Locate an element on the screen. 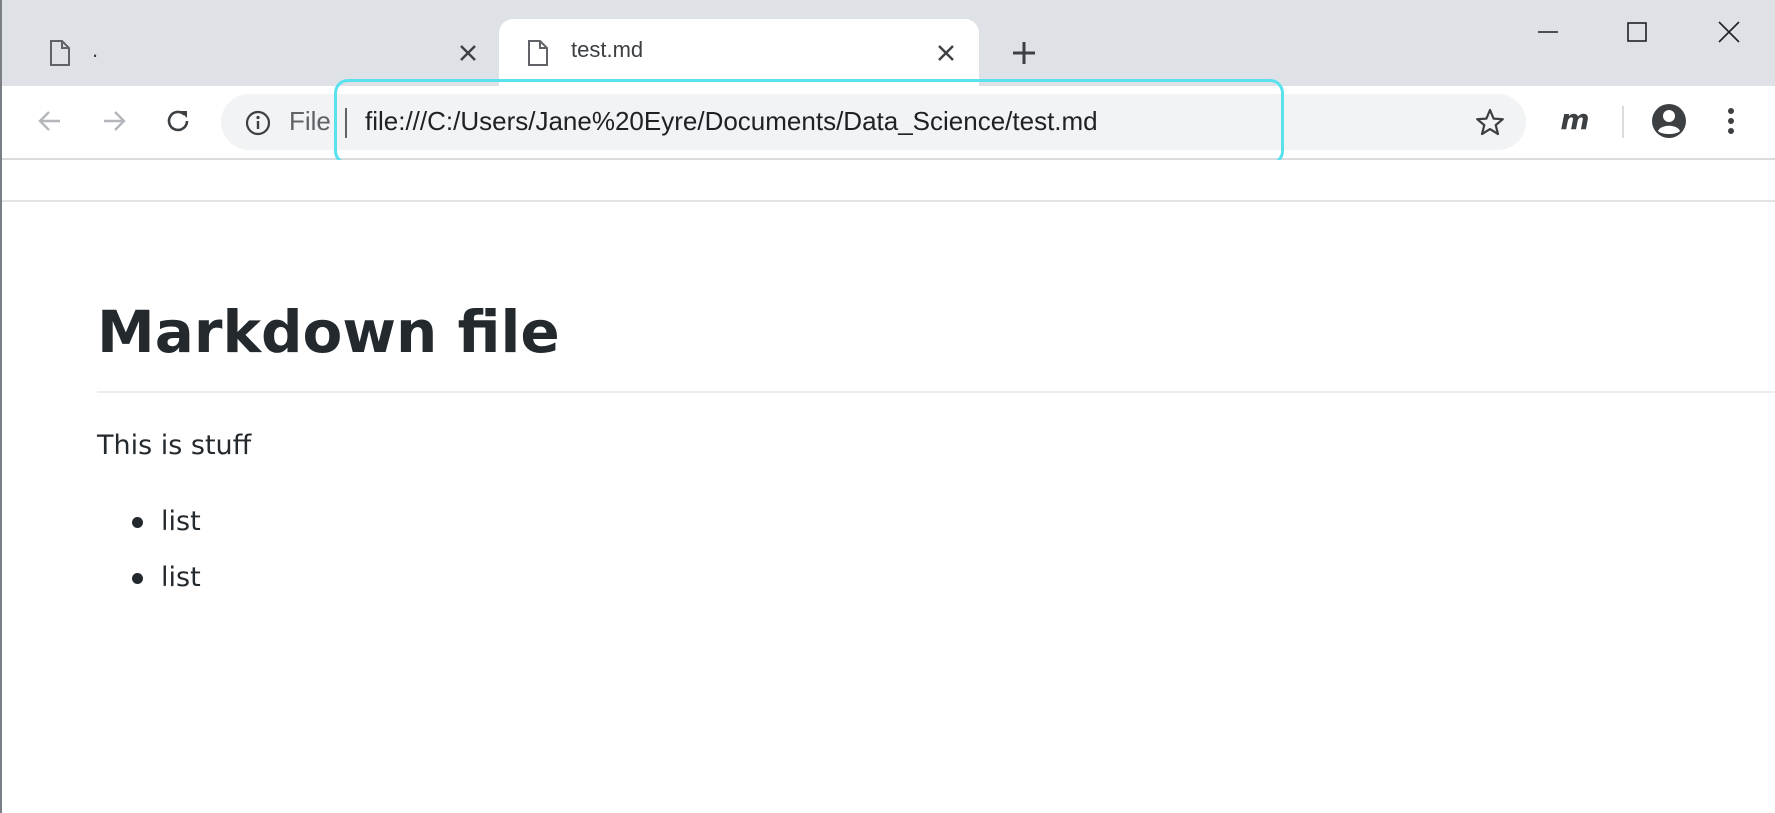 Image resolution: width=1775 pixels, height=813 pixels. tab-active: test.md is located at coordinates (739, 52).